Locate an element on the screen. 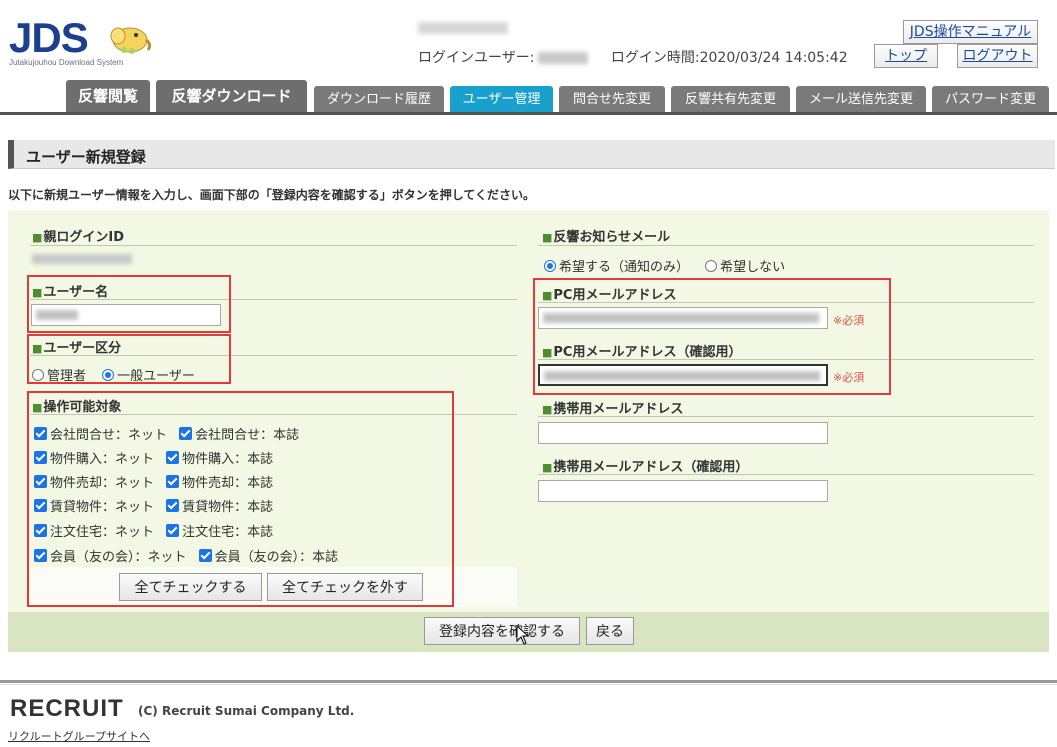  highlight-user-name is located at coordinates (129, 304).